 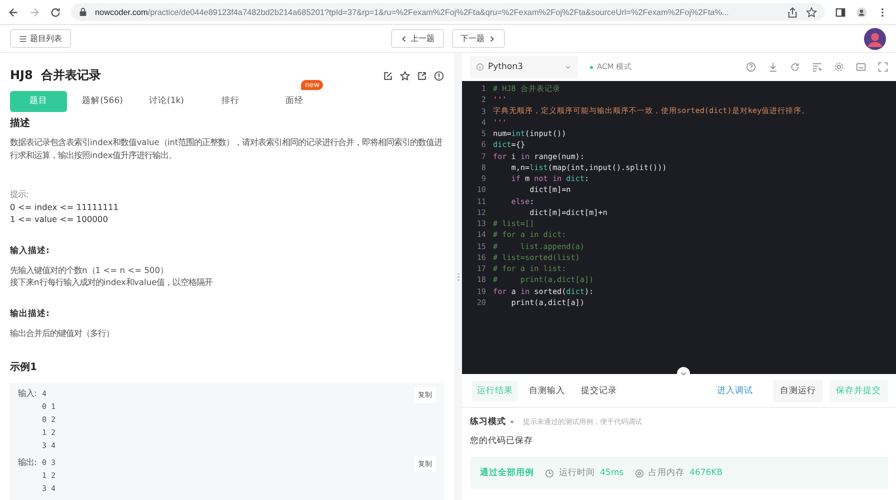 I want to click on problem-tab: 讨论(1k), so click(x=166, y=101).